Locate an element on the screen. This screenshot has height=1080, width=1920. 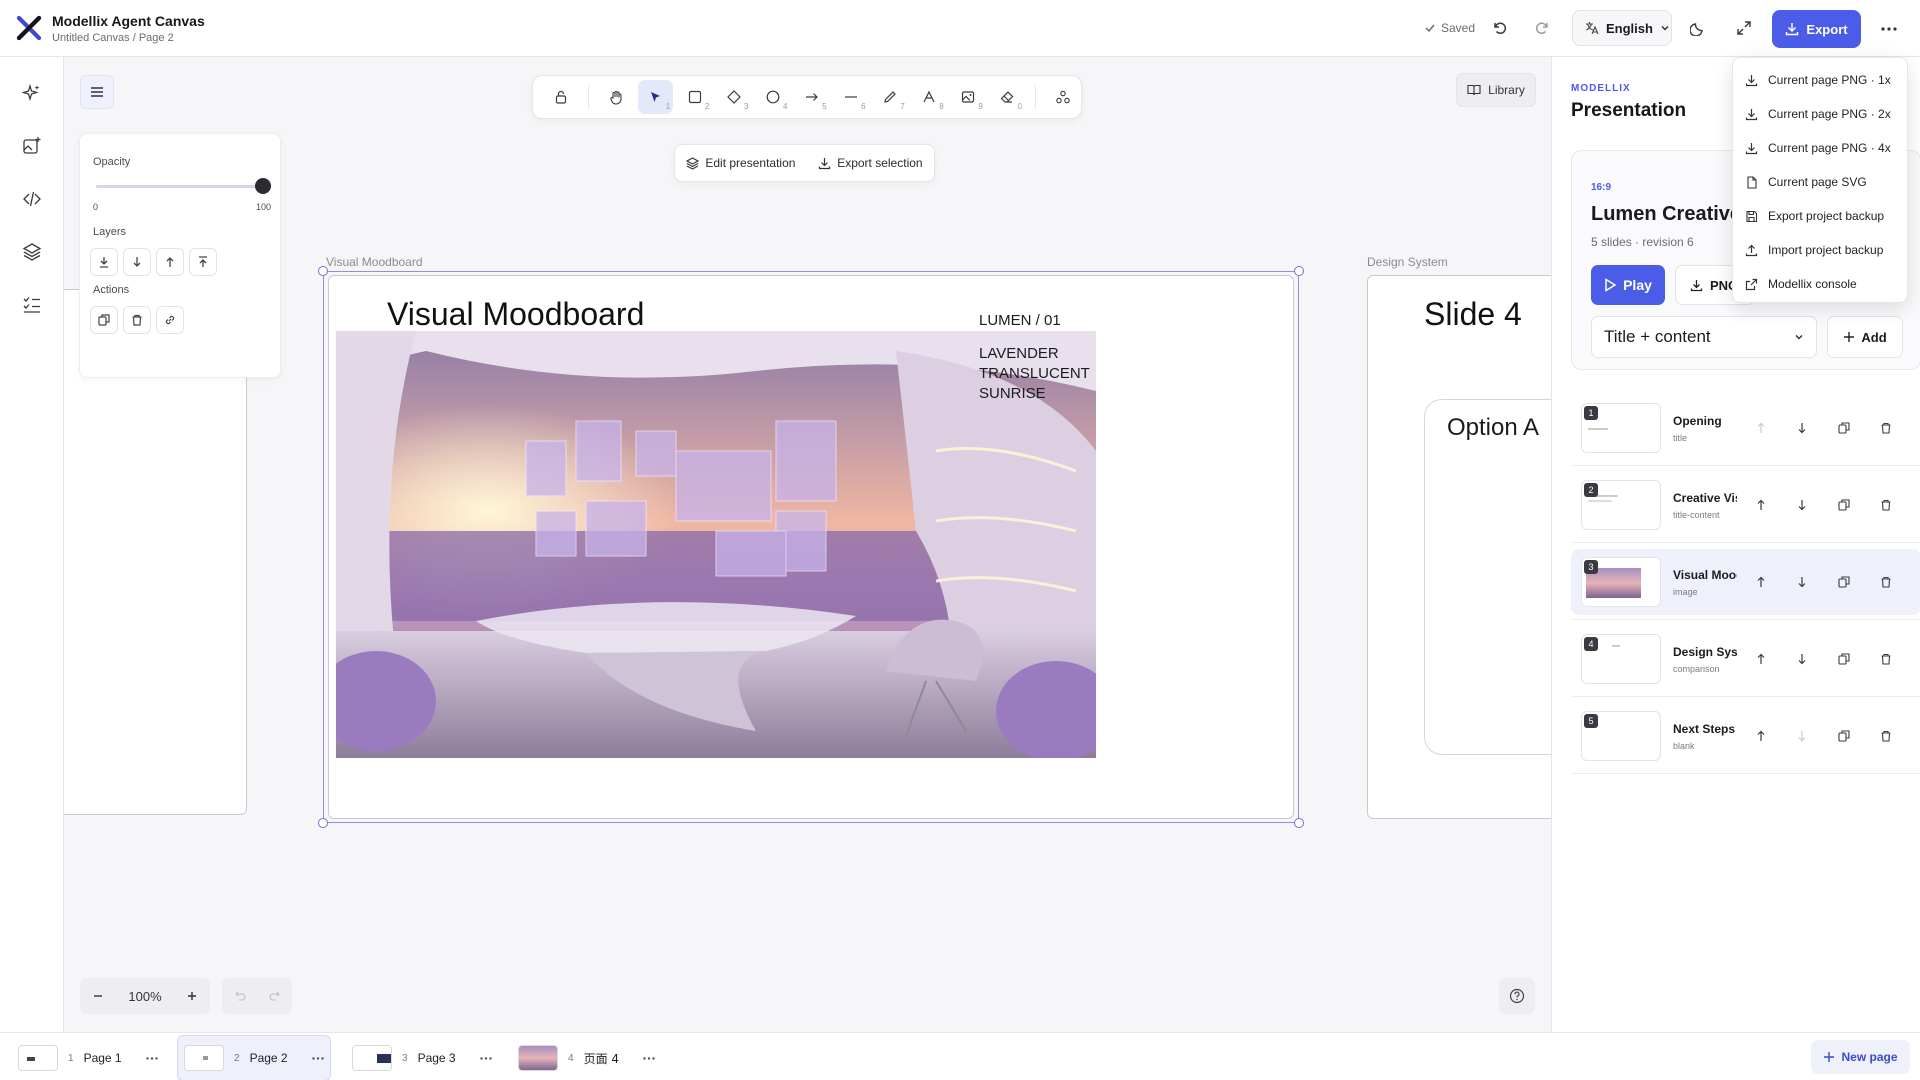
tool-shapes is located at coordinates (1063, 97).